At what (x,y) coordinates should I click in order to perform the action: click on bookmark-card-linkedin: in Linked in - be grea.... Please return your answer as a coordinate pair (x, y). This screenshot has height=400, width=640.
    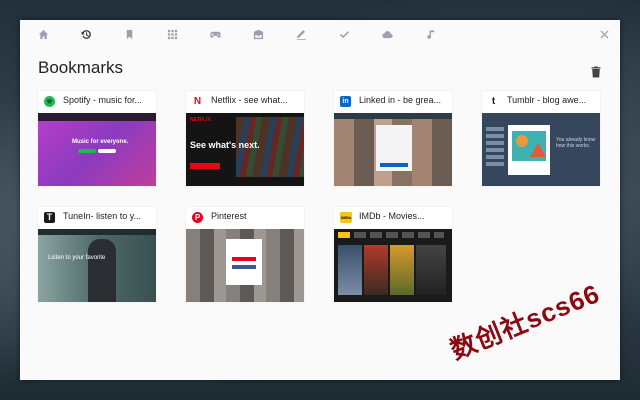
    Looking at the image, I should click on (393, 138).